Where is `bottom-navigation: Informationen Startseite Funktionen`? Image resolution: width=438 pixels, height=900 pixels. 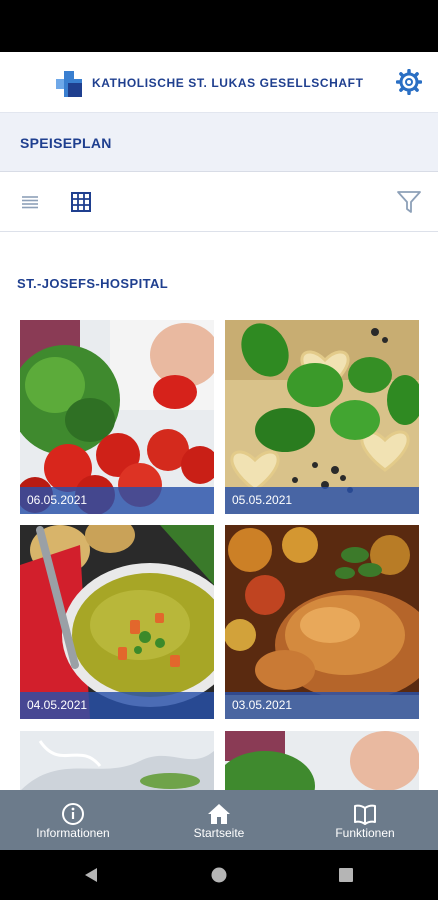 bottom-navigation: Informationen Startseite Funktionen is located at coordinates (219, 820).